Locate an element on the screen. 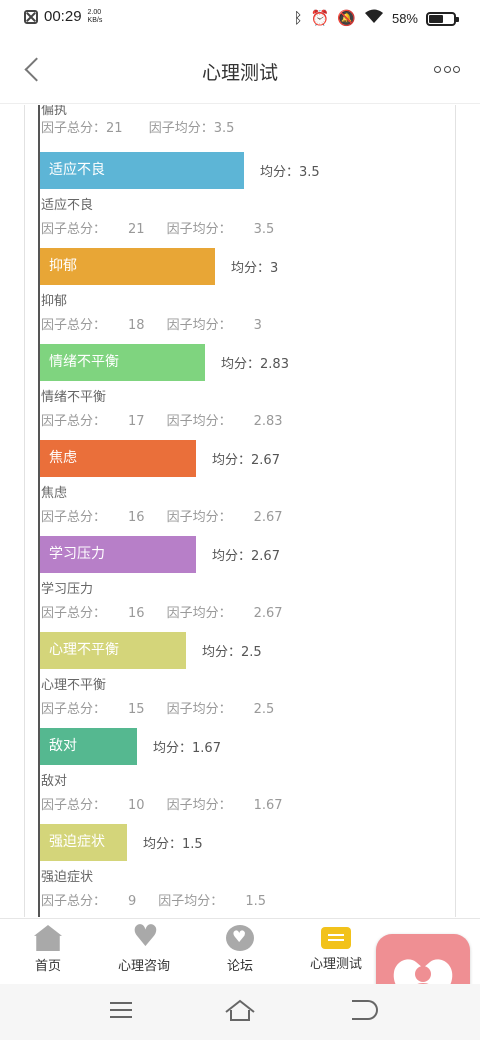 The height and width of the screenshot is (1040, 480). chart-item: 适应不良 均分：3.5 适应不良 因子总分： 21 因子均分： 3.5 is located at coordinates (245, 200).